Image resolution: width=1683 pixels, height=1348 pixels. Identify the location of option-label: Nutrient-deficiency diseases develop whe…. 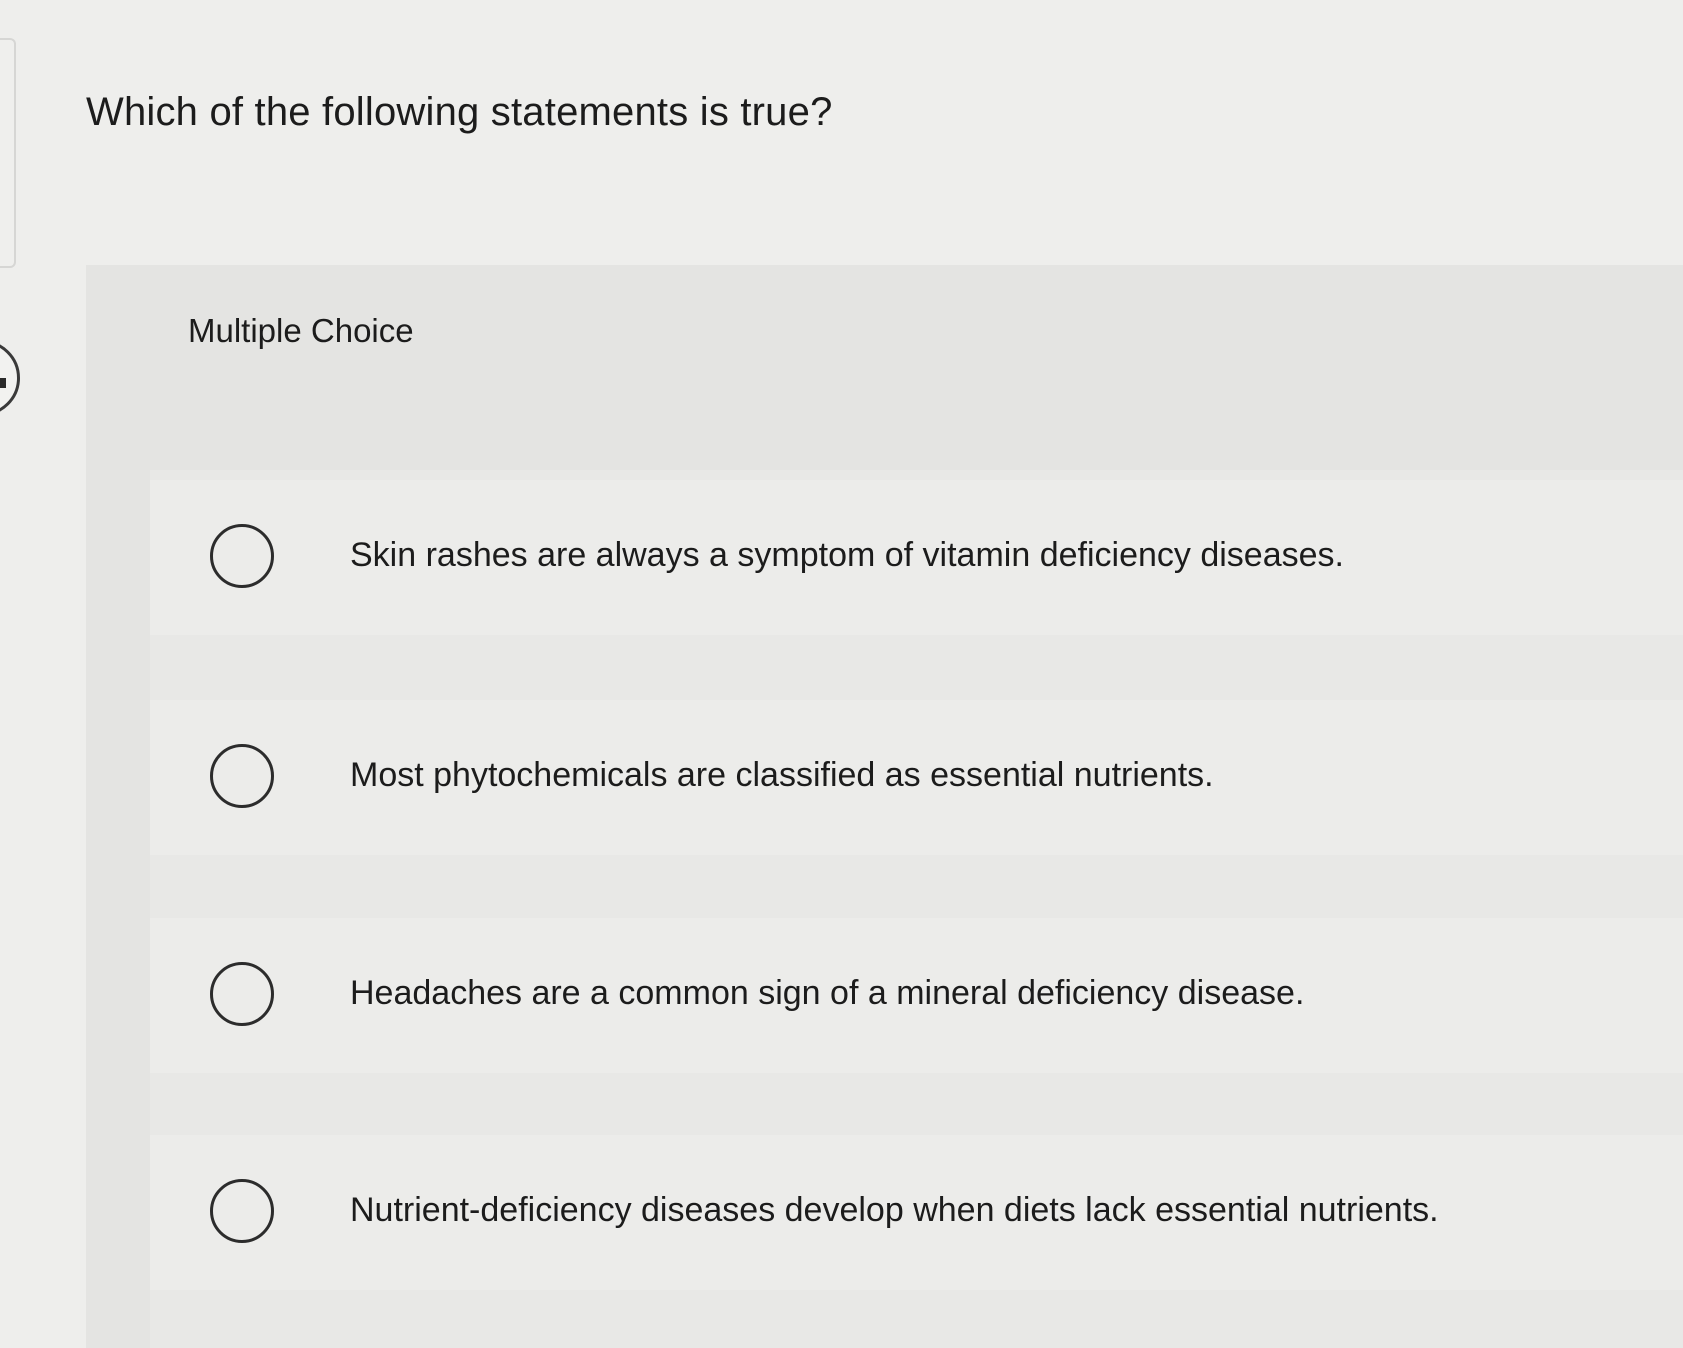
(894, 1210).